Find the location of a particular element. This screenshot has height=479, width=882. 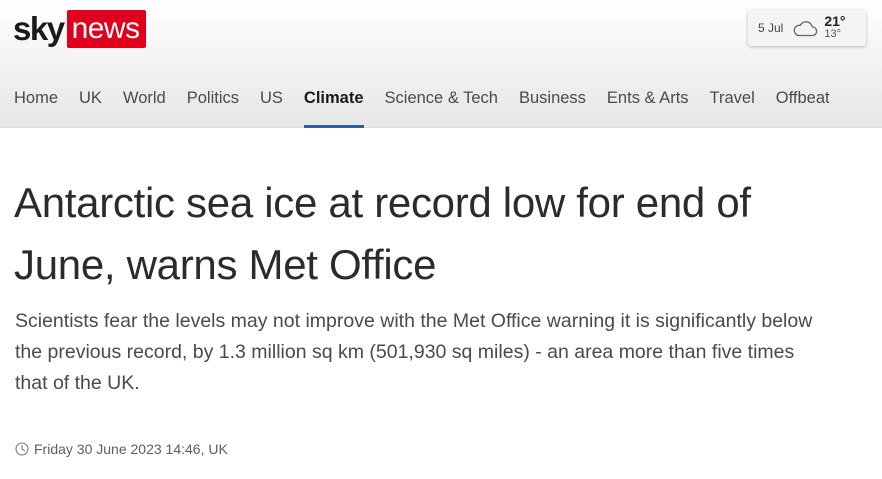

weather-date: 5 Jul is located at coordinates (771, 28).